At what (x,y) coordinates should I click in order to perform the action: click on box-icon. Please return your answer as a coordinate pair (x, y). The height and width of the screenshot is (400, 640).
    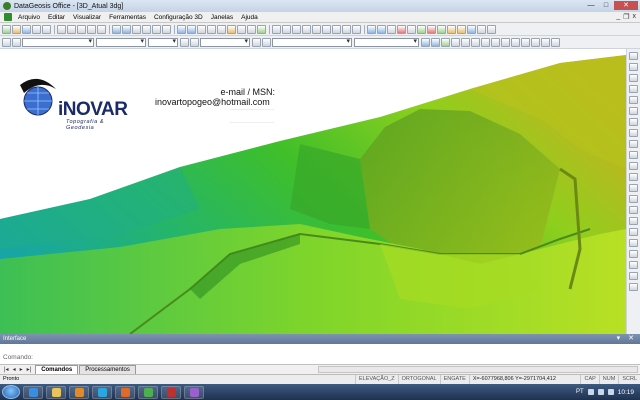
    Looking at the image, I should click on (485, 42).